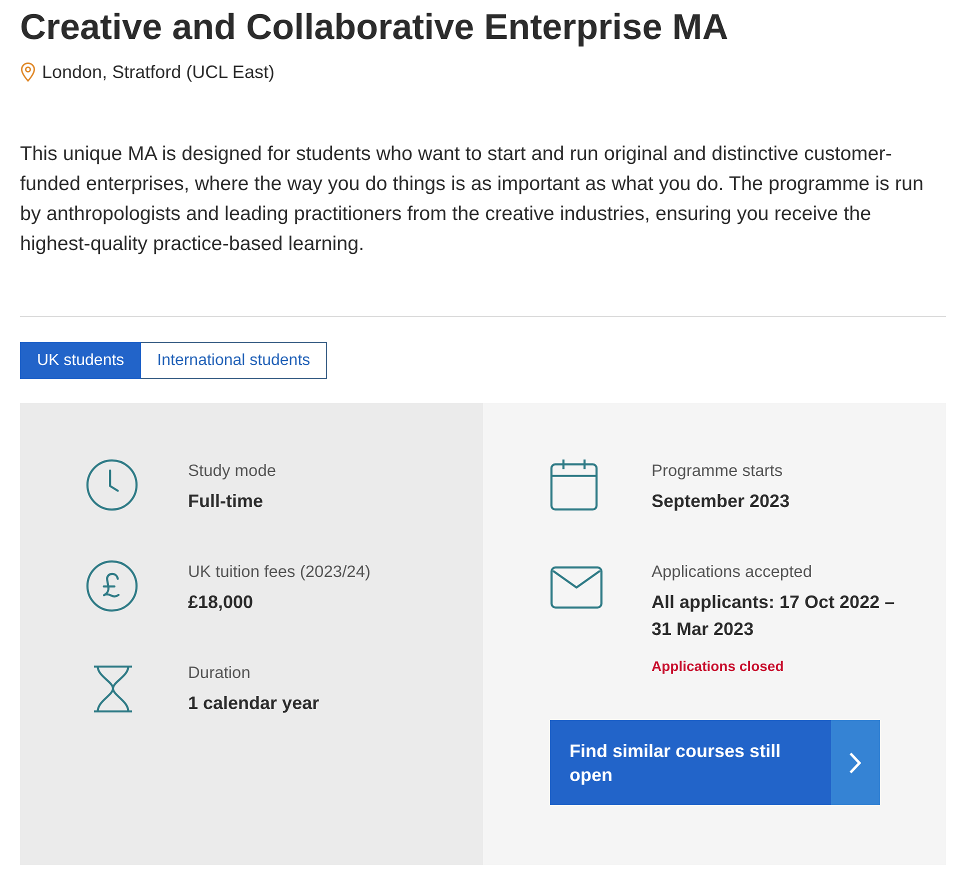 The image size is (954, 870). I want to click on fact-label: Study mode, so click(233, 471).